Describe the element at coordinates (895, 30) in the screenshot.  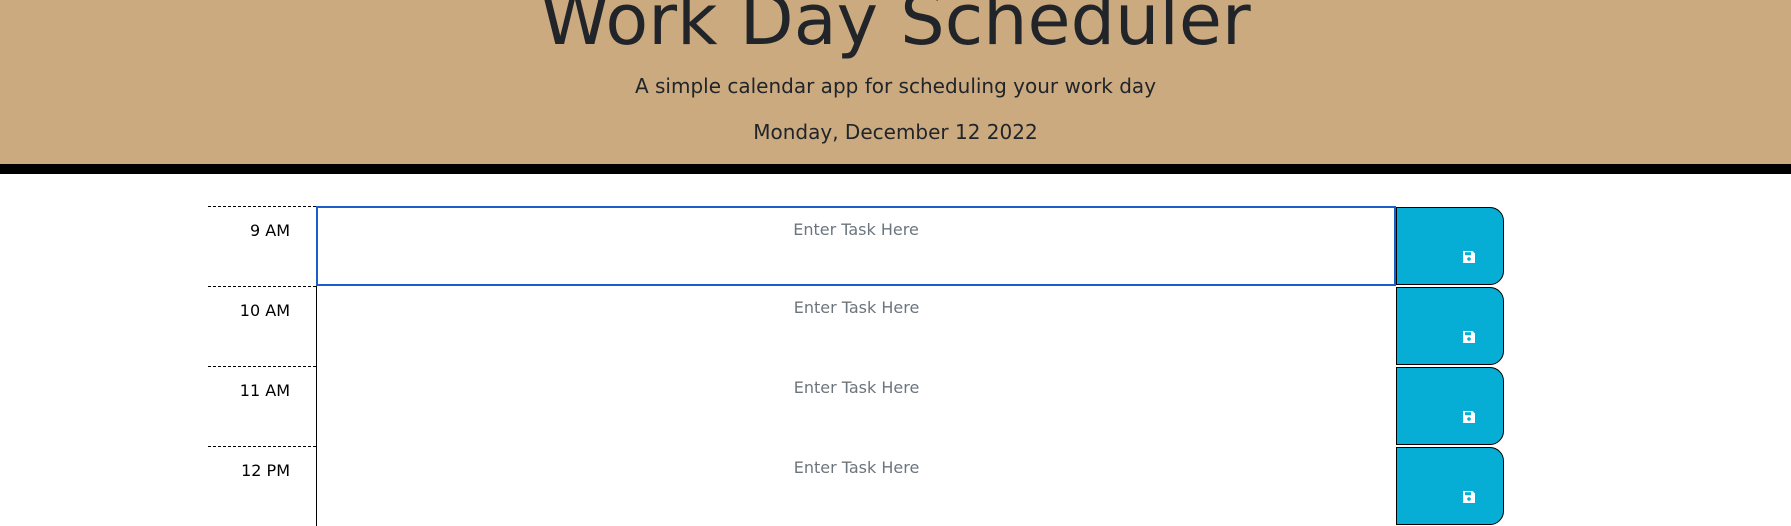
I see `page-title: Work Day Scheduler` at that location.